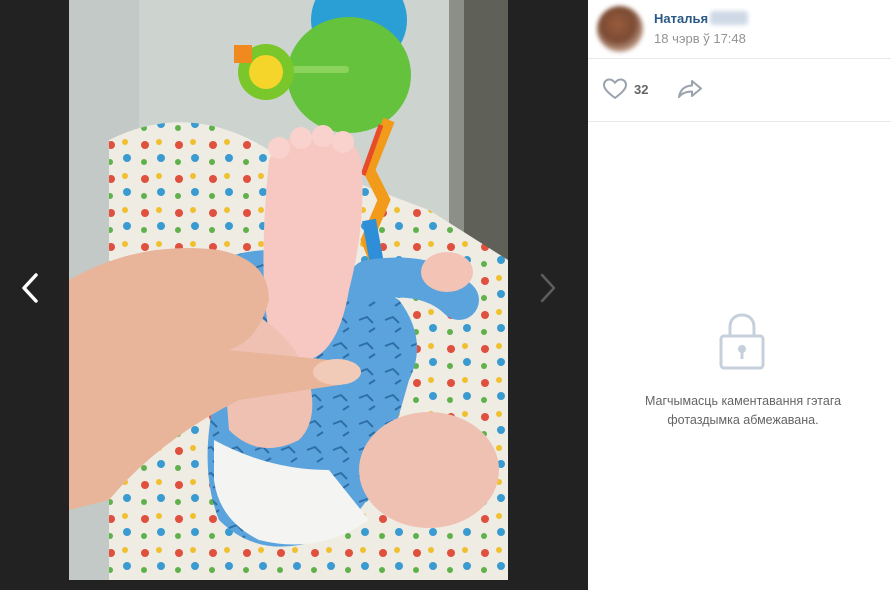  I want to click on prev-photo-button, so click(30, 288).